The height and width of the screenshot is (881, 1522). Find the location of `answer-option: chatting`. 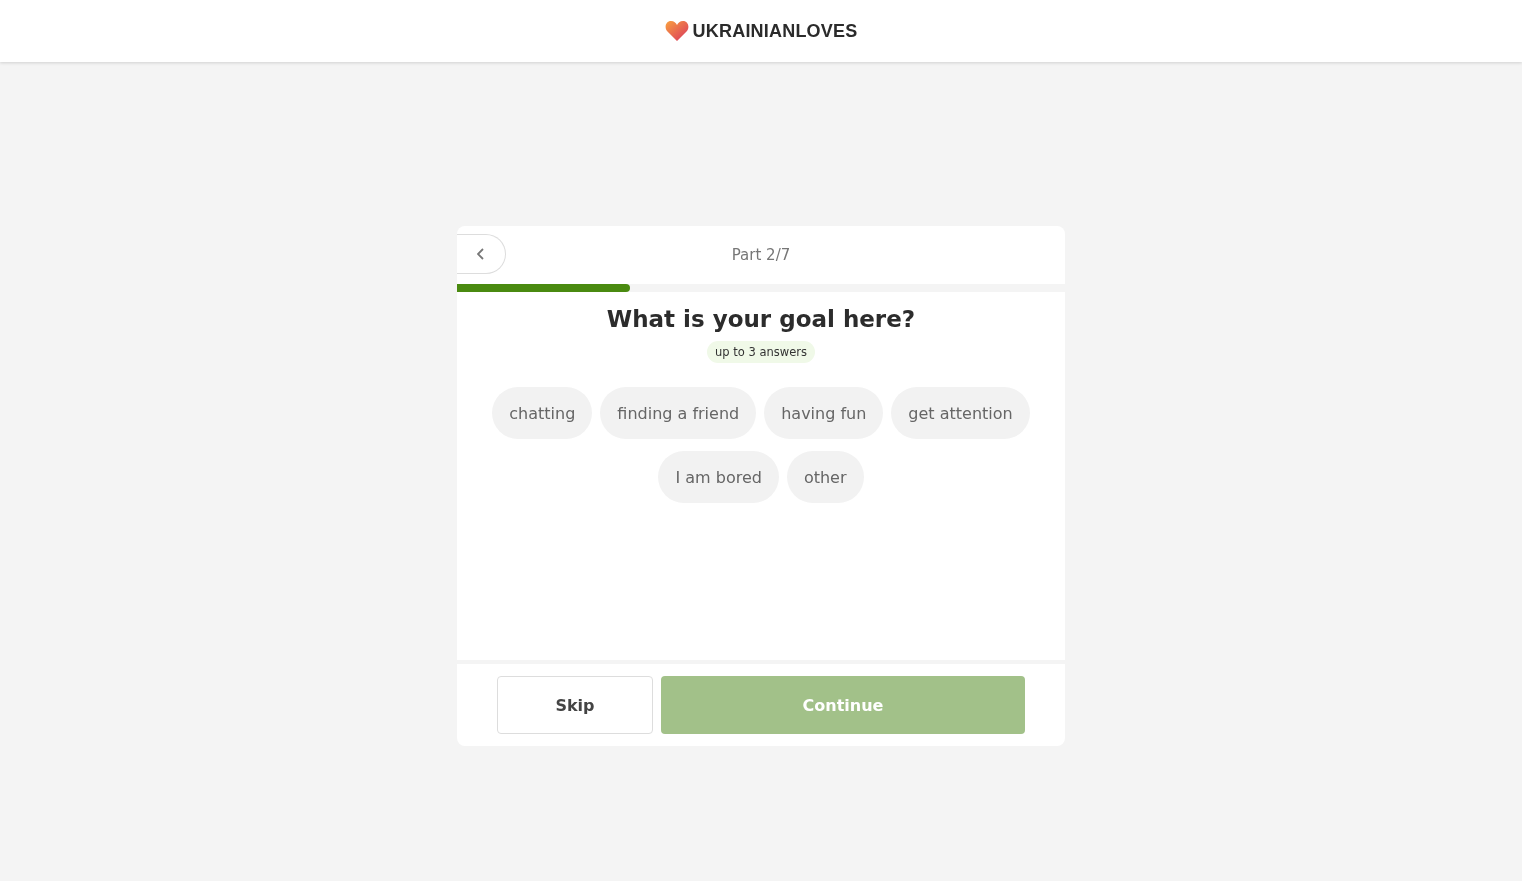

answer-option: chatting is located at coordinates (542, 413).